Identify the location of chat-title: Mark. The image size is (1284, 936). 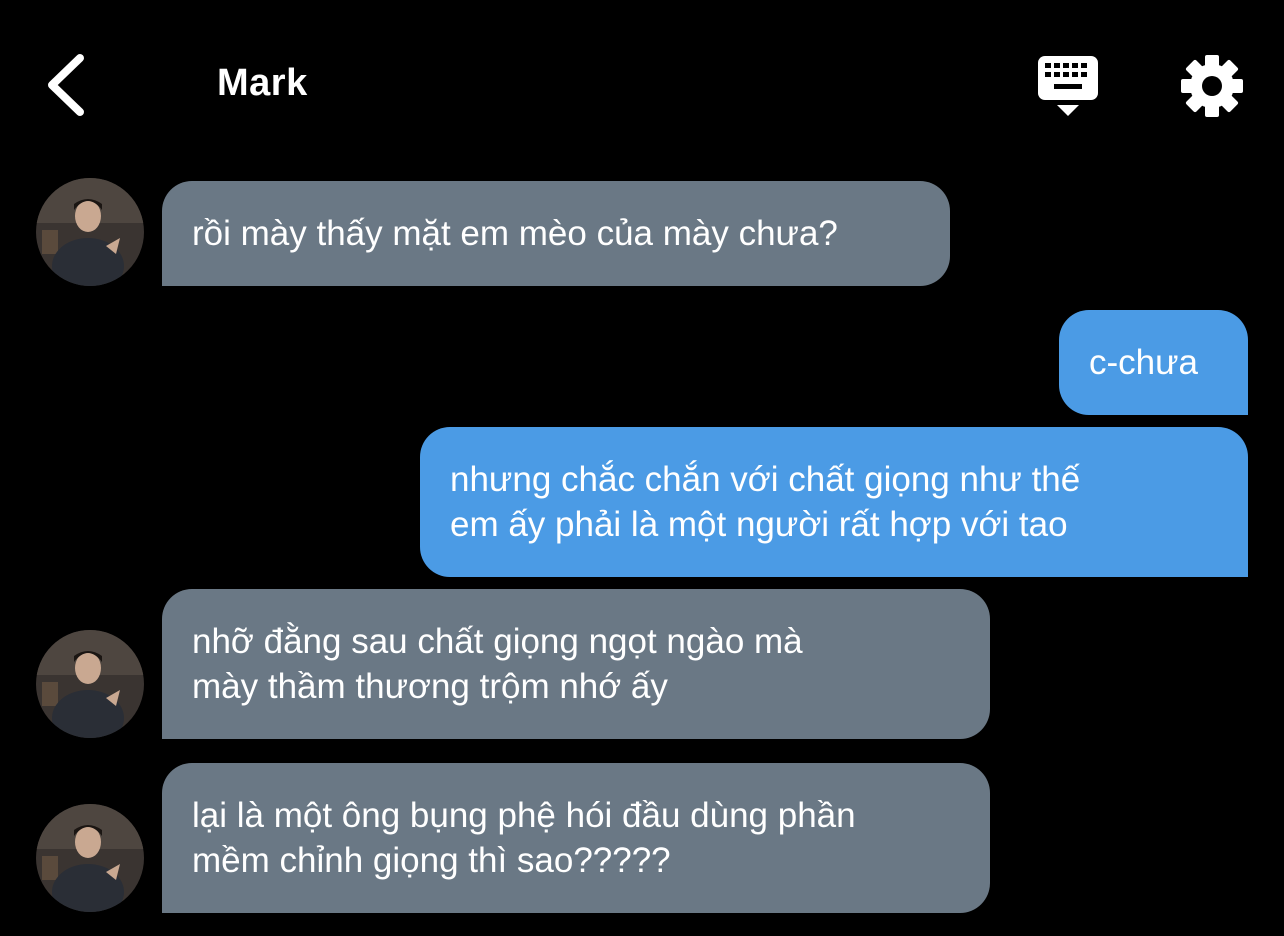
(262, 83).